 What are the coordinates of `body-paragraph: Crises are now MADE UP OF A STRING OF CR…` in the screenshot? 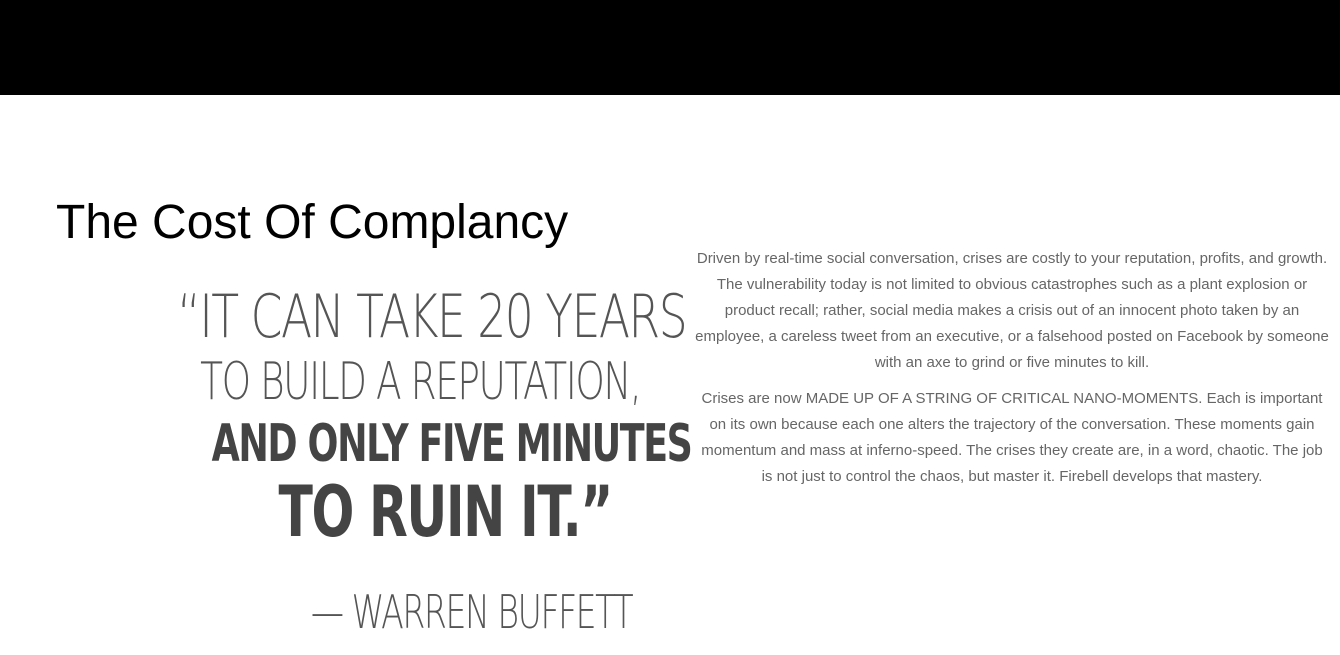 It's located at (1012, 437).